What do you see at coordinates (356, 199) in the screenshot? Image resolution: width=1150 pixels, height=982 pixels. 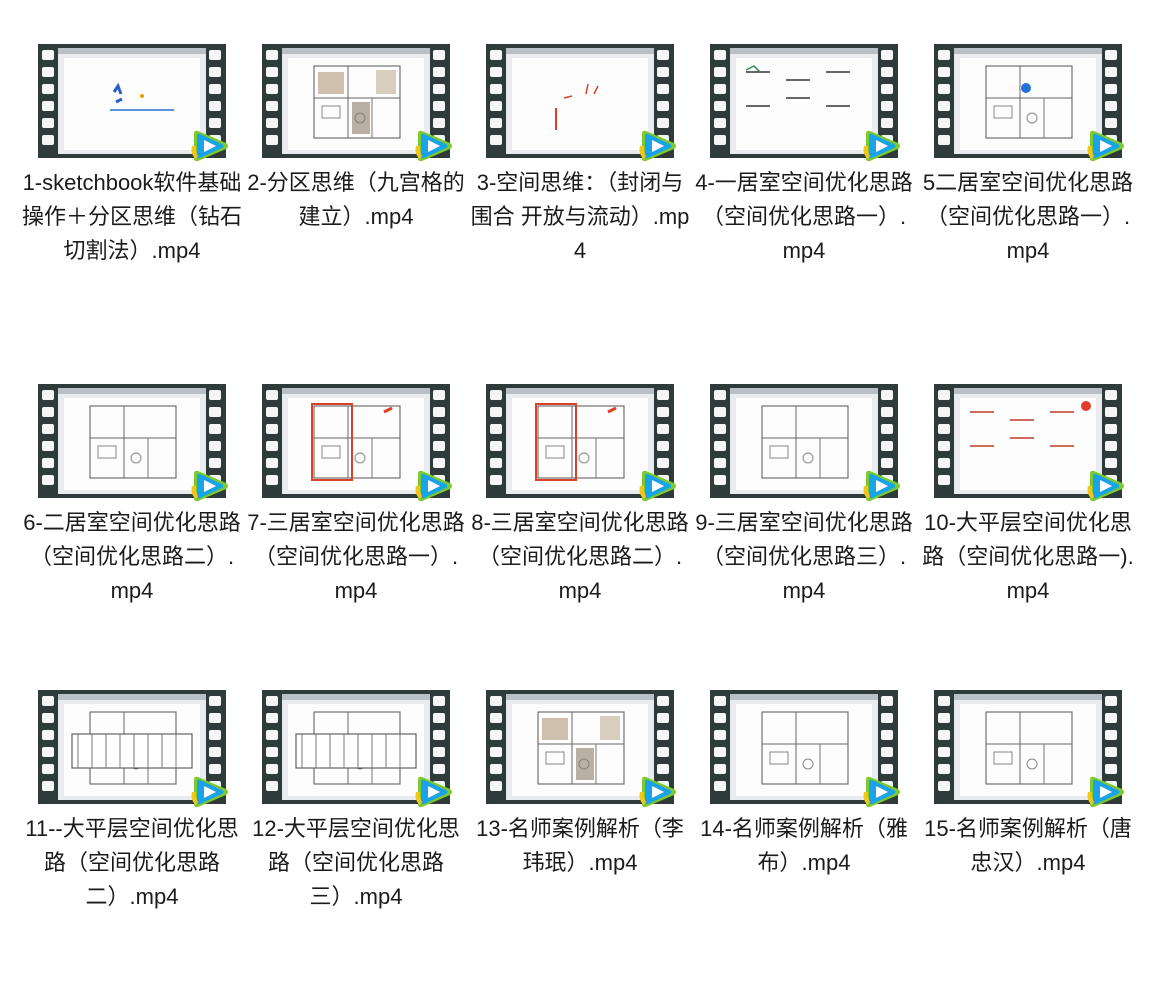 I see `file-name-label: 2-分区思维（九宫格的建立）.mp4` at bounding box center [356, 199].